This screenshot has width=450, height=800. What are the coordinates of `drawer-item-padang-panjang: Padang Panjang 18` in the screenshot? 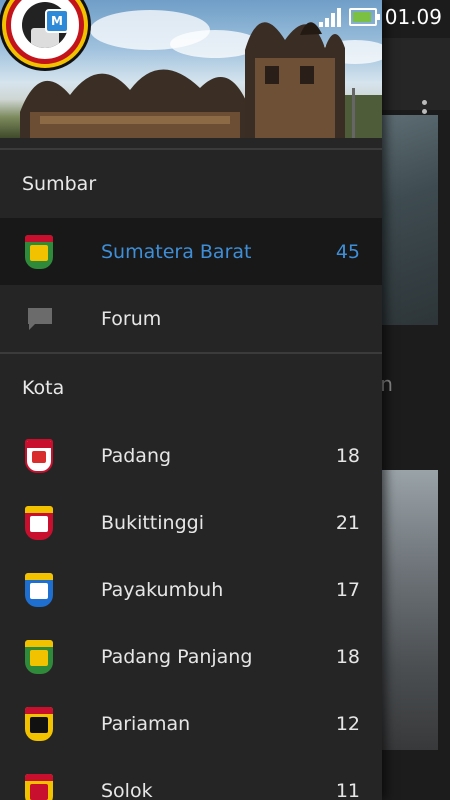 It's located at (191, 656).